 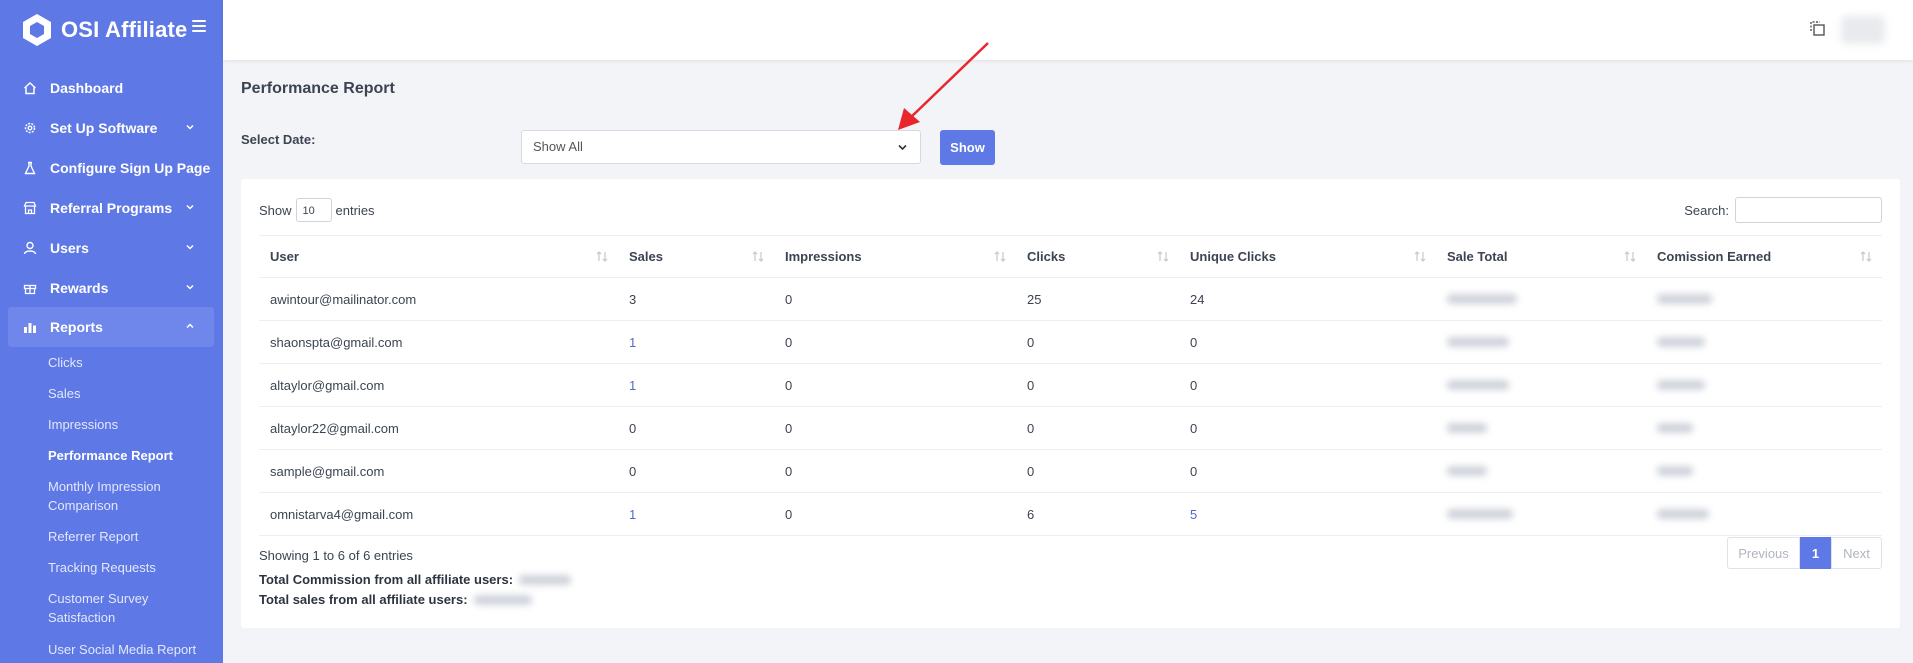 I want to click on sidebar-item-label: Referral Programs, so click(x=111, y=208).